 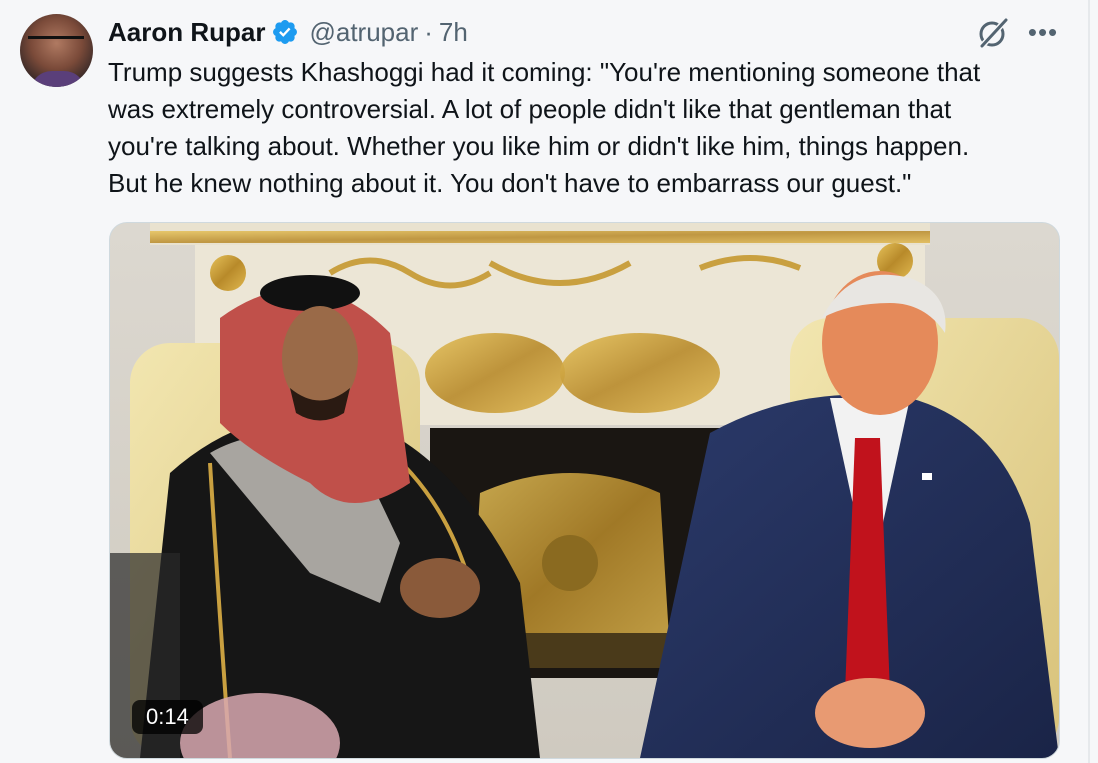 What do you see at coordinates (453, 32) in the screenshot?
I see `tweet-timestamp: 7h` at bounding box center [453, 32].